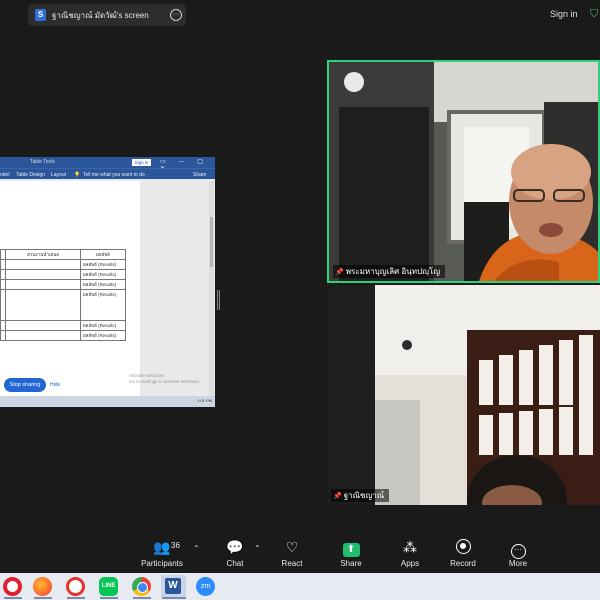  What do you see at coordinates (410, 563) in the screenshot?
I see `apps-label: Apps` at bounding box center [410, 563].